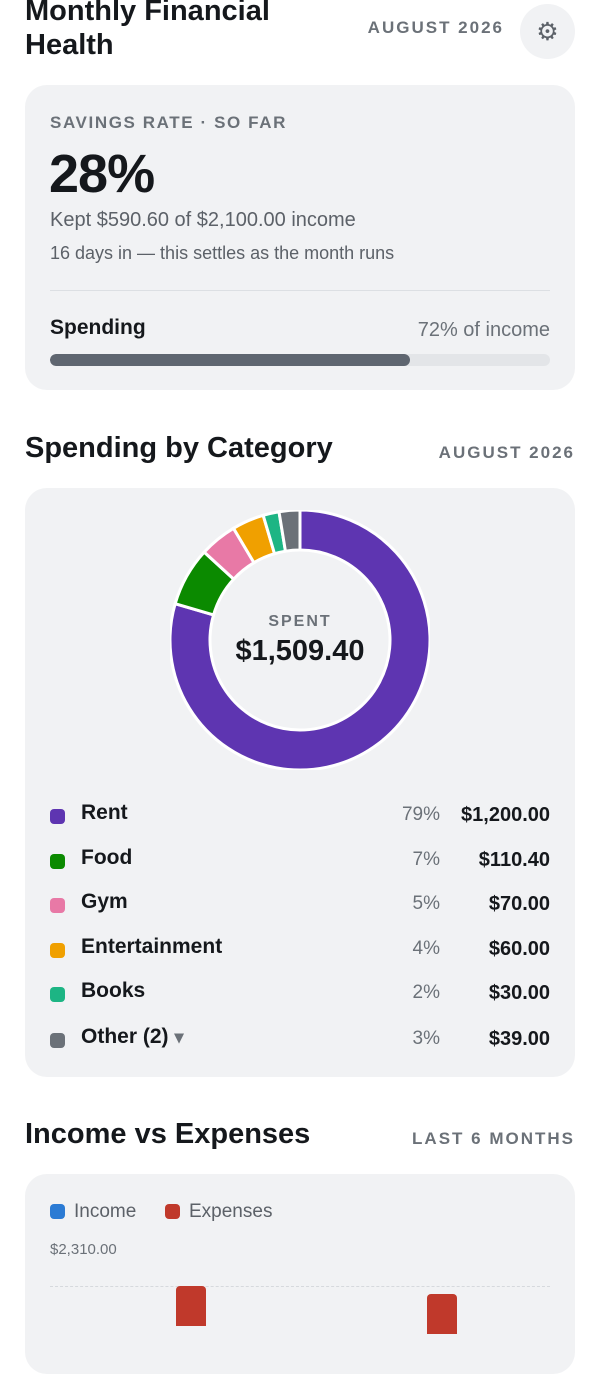 This screenshot has width=600, height=1374. Describe the element at coordinates (300, 650) in the screenshot. I see `spent-total: $1,509.40` at that location.